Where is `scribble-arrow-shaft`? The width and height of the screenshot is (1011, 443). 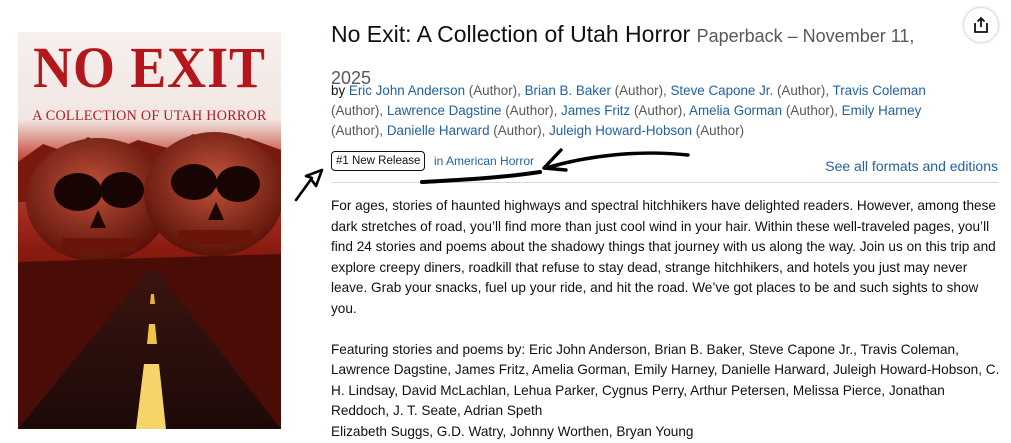
scribble-arrow-shaft is located at coordinates (617, 160).